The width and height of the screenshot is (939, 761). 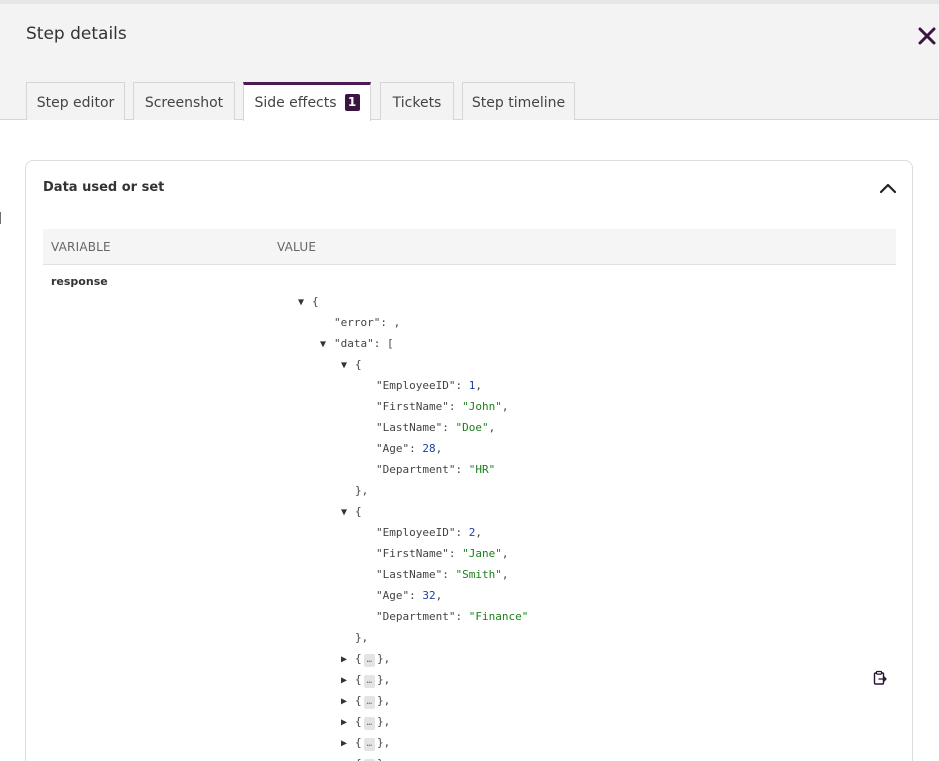 I want to click on tab-label: Side effects, so click(x=295, y=103).